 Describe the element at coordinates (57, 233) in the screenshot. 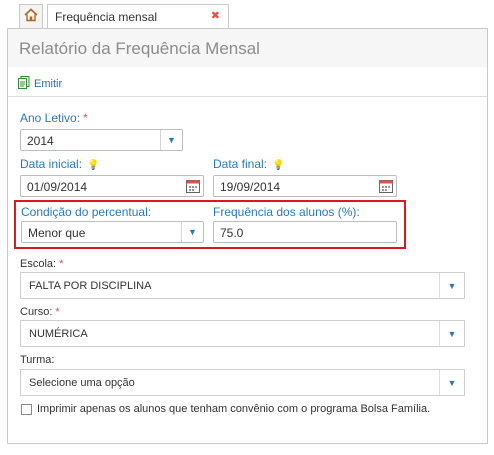

I see `condicao-value: Menor que` at that location.